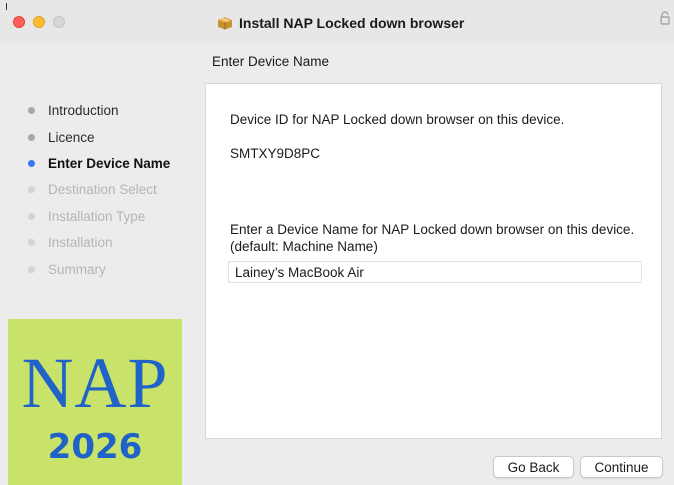 The height and width of the screenshot is (485, 674). Describe the element at coordinates (97, 216) in the screenshot. I see `sidebar-step-label: Installation Type` at that location.